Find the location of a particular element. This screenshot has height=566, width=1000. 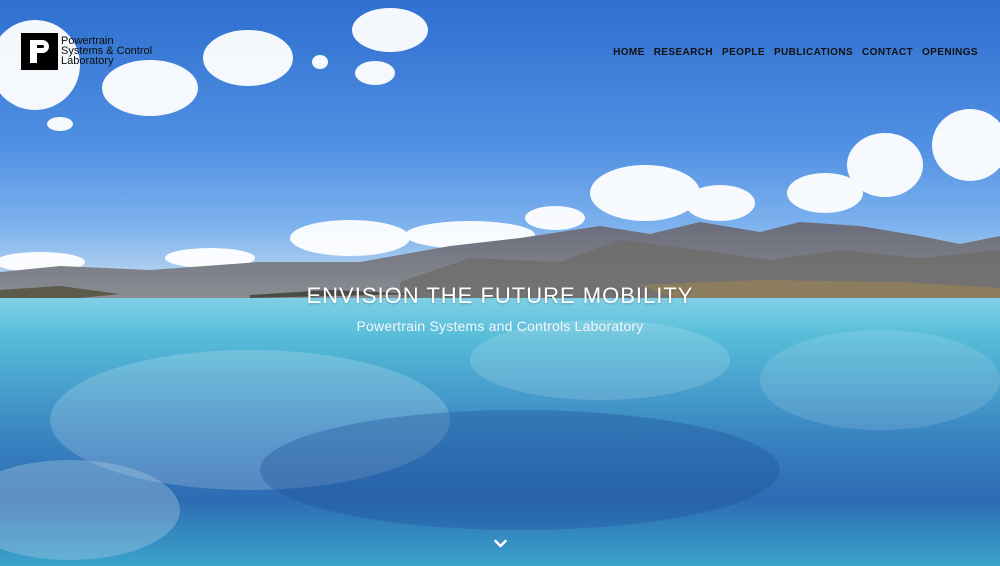

logo-wordmark: Powertrain Systems & Control Laboratory is located at coordinates (106, 51).